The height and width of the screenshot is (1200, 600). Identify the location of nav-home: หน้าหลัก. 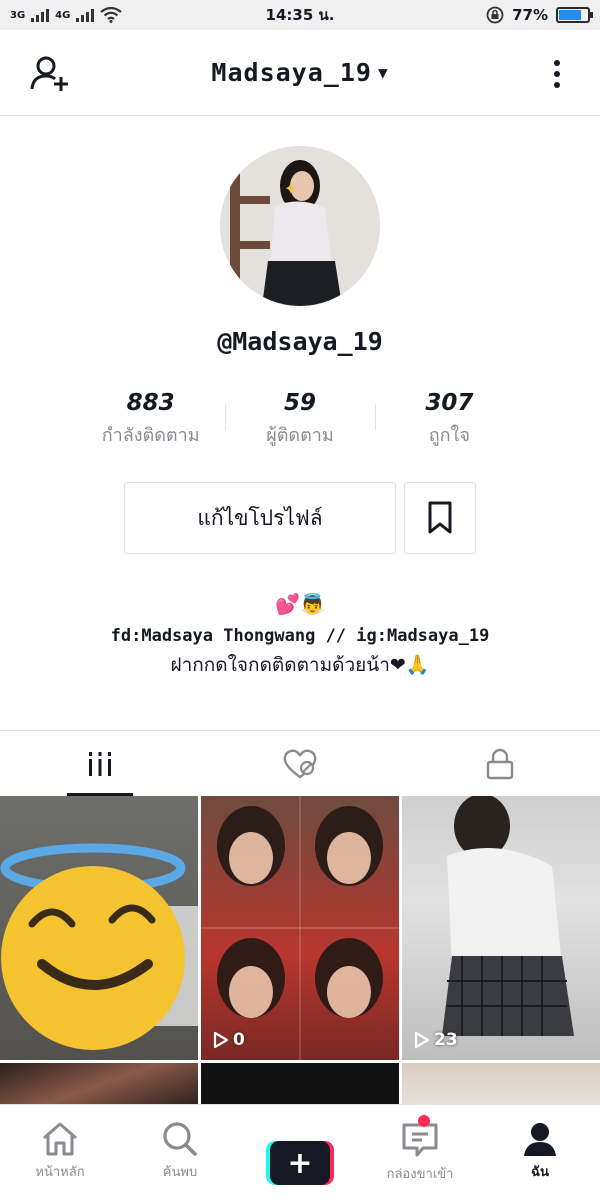
(60, 1152).